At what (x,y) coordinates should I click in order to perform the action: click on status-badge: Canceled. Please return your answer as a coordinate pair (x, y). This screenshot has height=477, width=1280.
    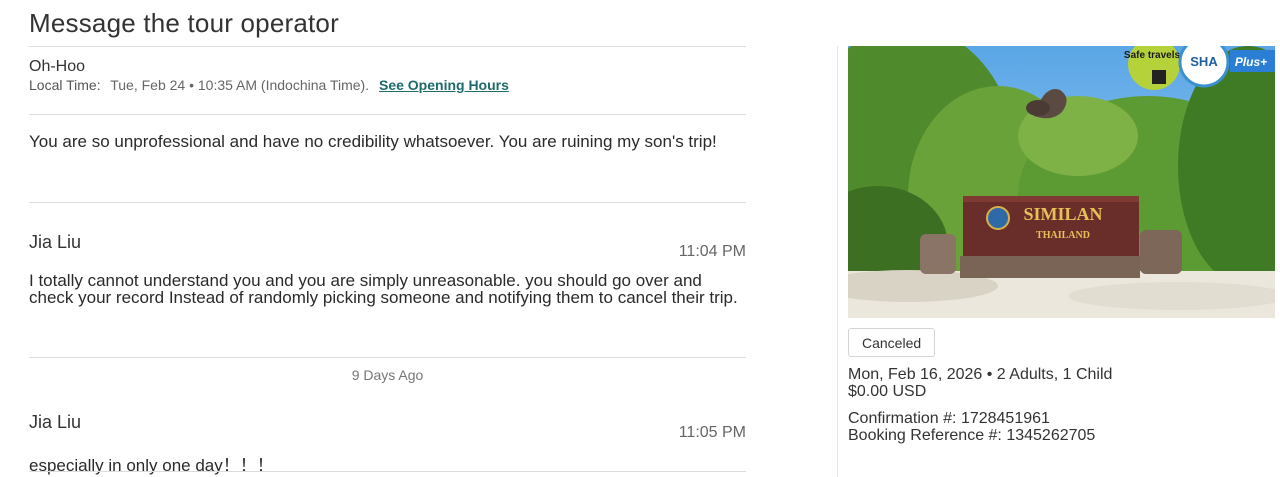
    Looking at the image, I should click on (892, 342).